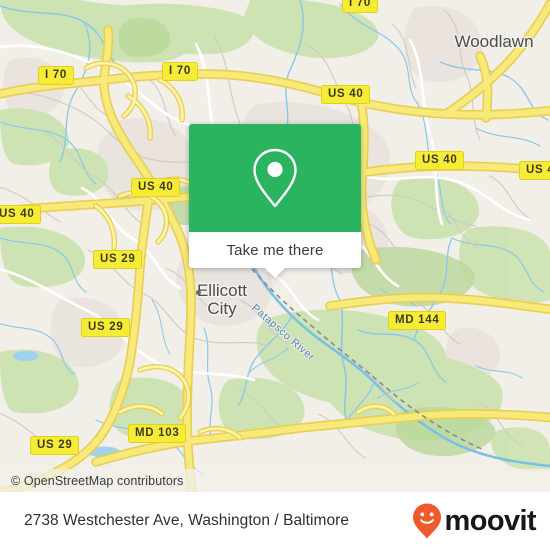  What do you see at coordinates (494, 41) in the screenshot?
I see `place-label-woodlawn: Woodlawn` at bounding box center [494, 41].